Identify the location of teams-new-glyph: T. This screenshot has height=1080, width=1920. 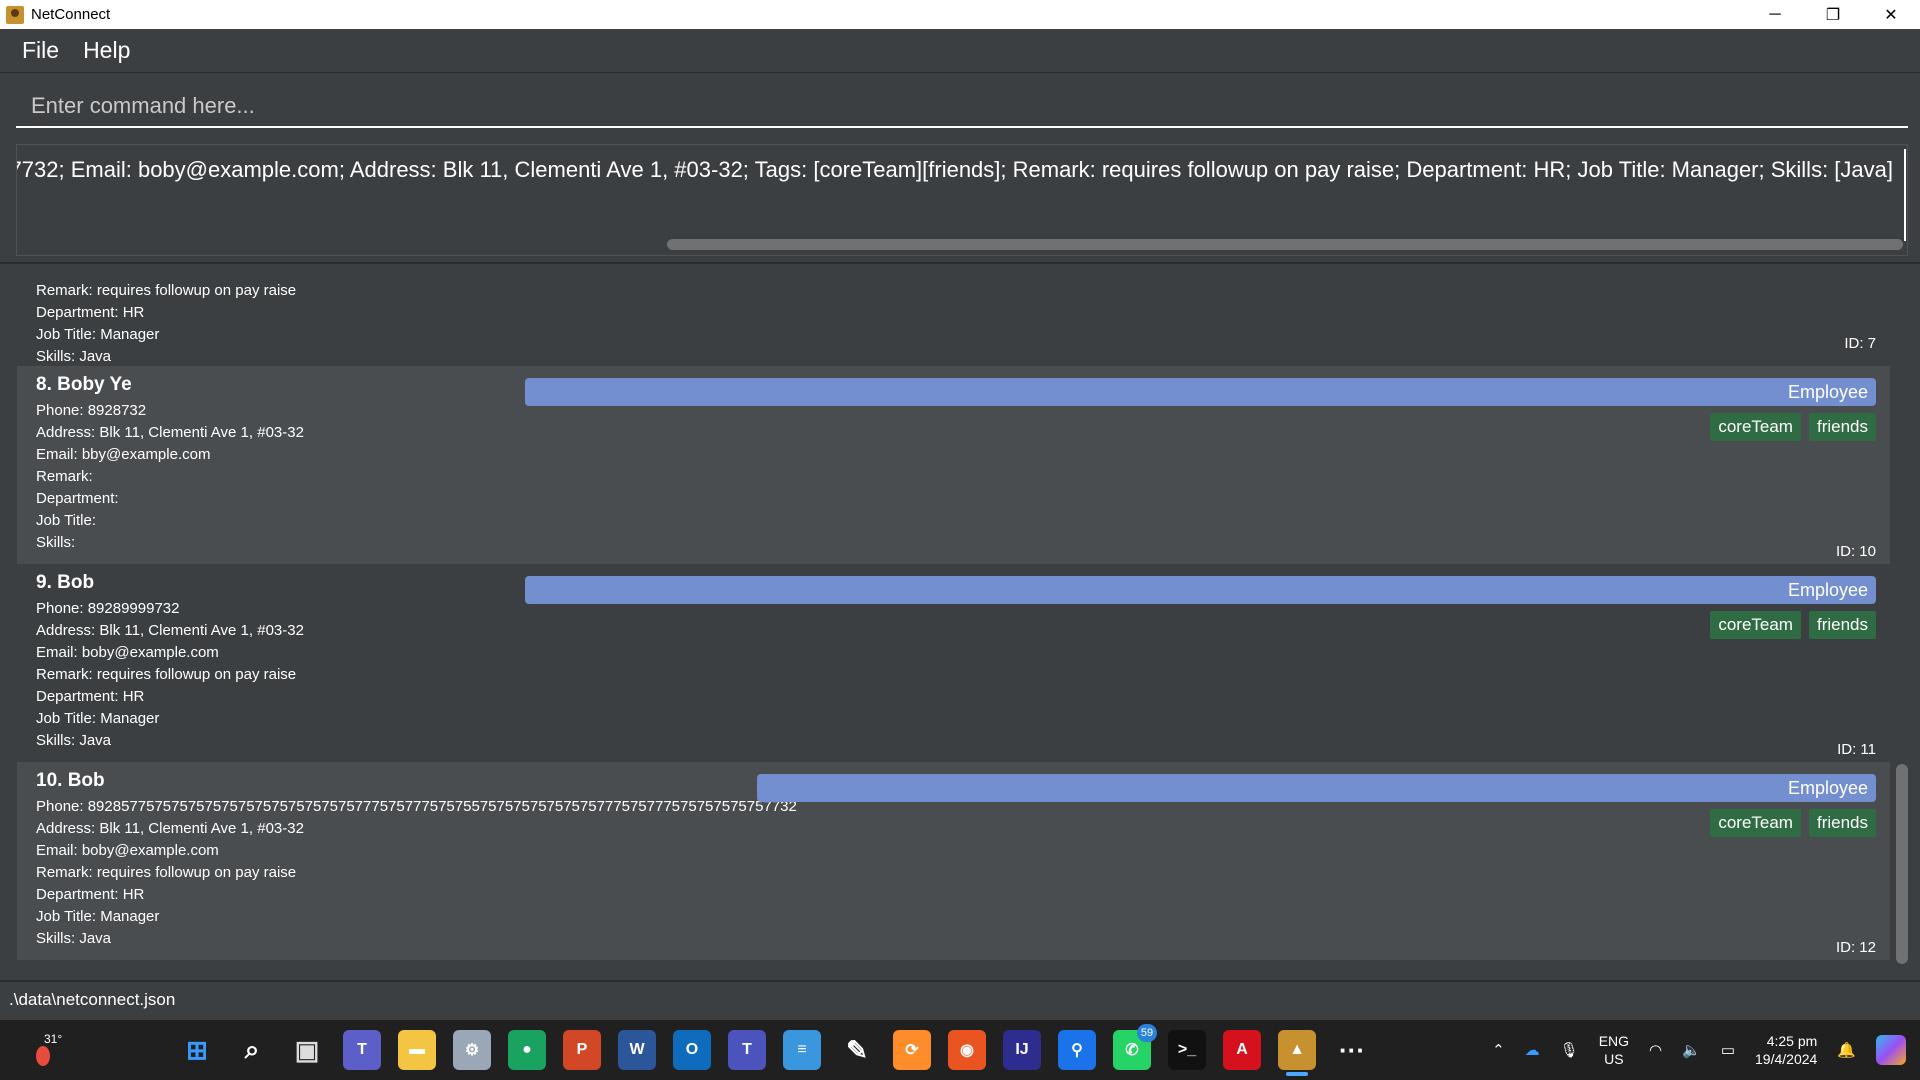
(747, 1049).